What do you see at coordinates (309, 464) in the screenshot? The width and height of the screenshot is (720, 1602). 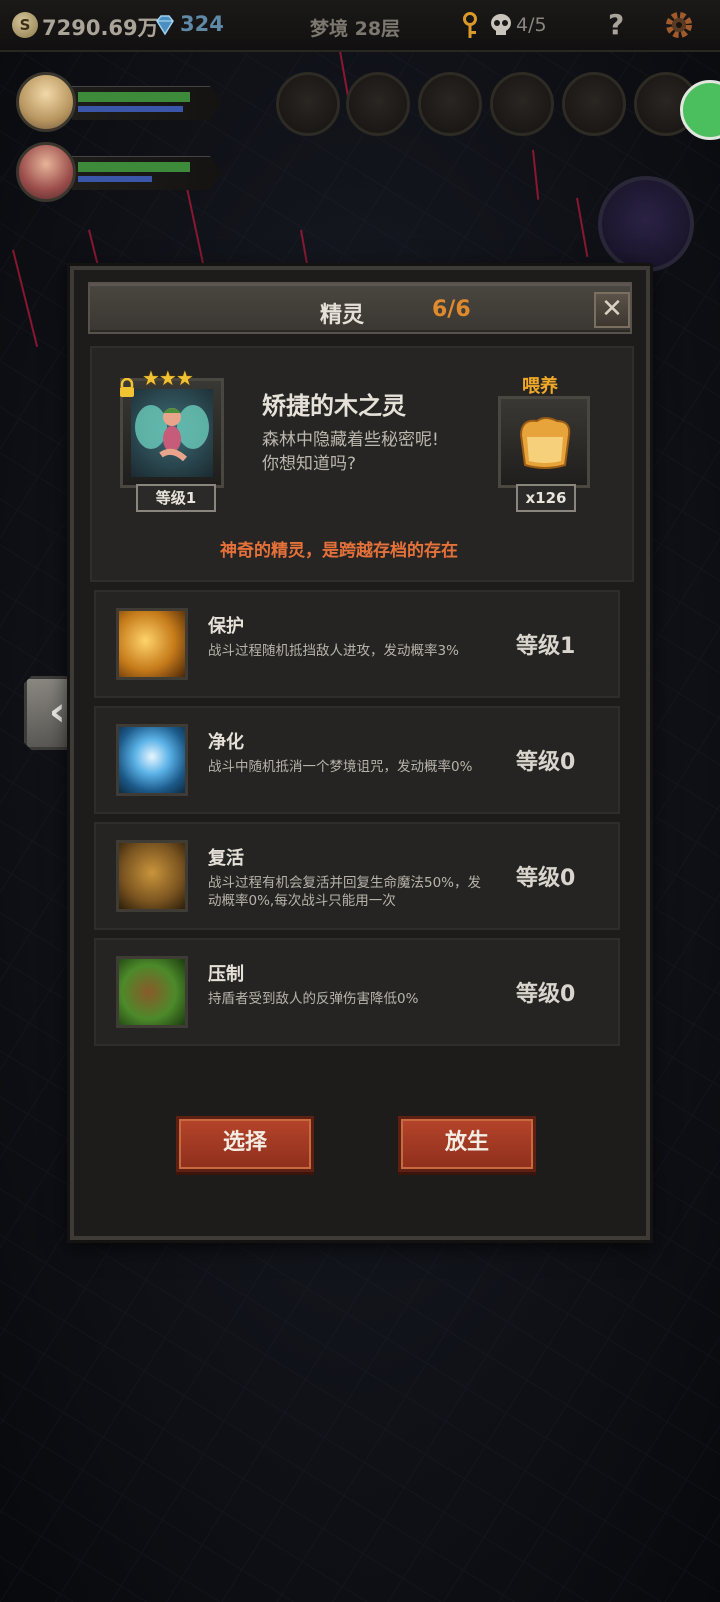 I see `spirit-description-line: 你想知道吗?` at bounding box center [309, 464].